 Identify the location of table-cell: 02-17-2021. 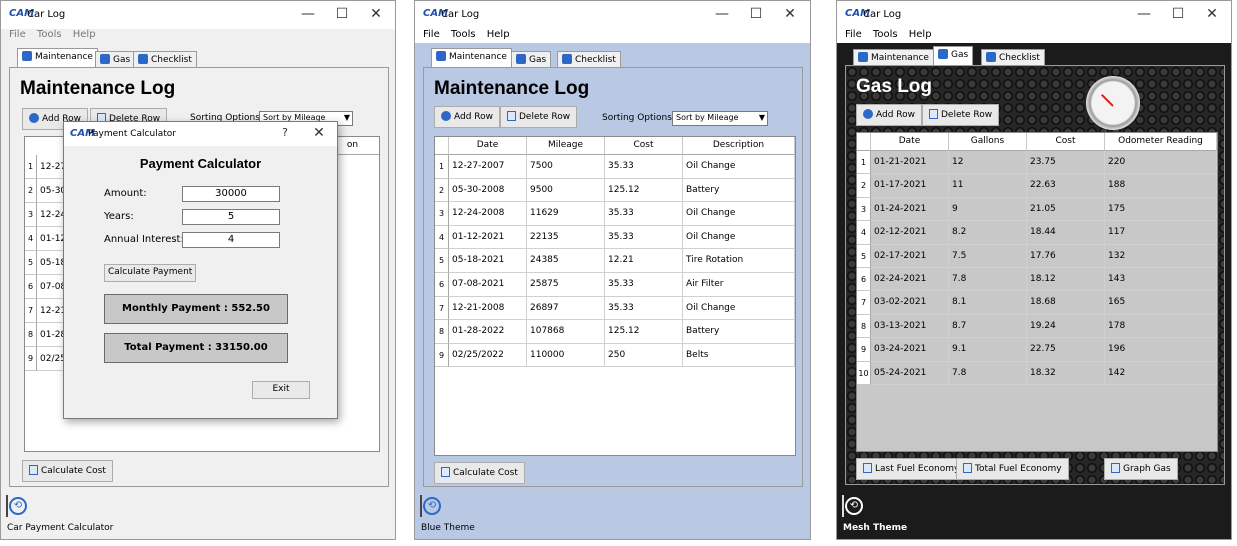
(910, 256).